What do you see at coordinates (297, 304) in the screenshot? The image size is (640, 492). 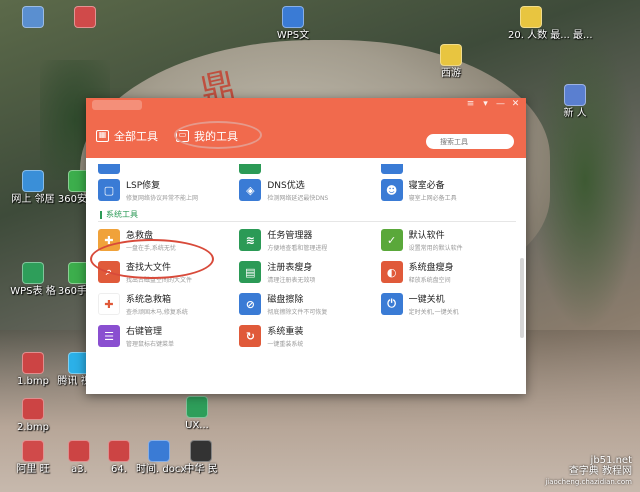 I see `tool-text: 磁盘擦除 彻底擦除文件不可恢复` at bounding box center [297, 304].